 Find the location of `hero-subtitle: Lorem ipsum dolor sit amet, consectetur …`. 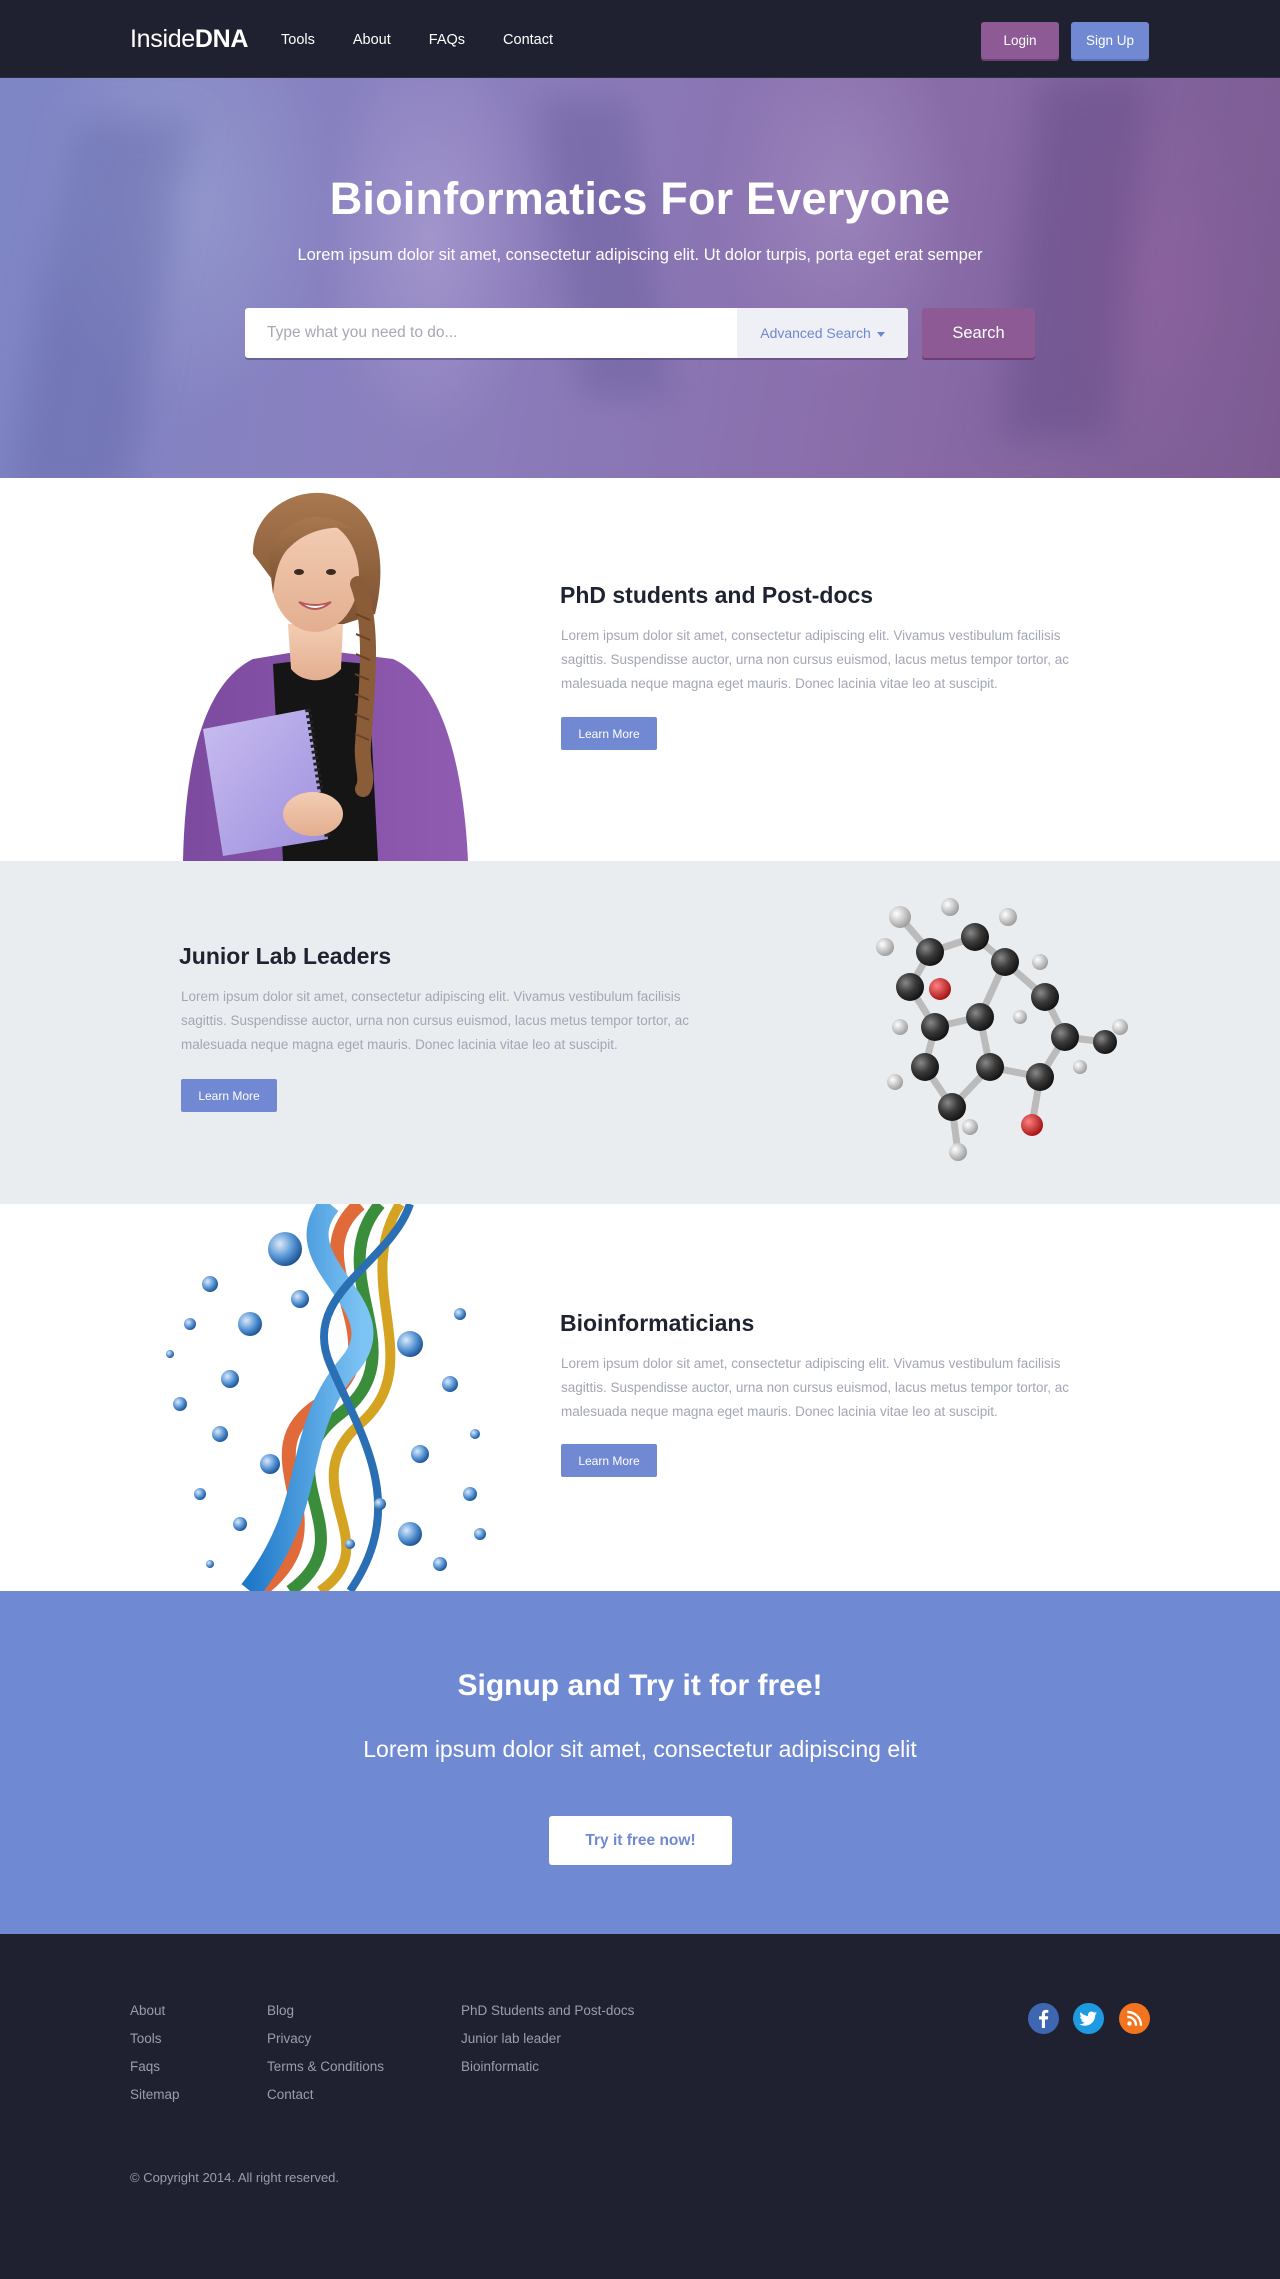

hero-subtitle: Lorem ipsum dolor sit amet, consectetur … is located at coordinates (640, 255).